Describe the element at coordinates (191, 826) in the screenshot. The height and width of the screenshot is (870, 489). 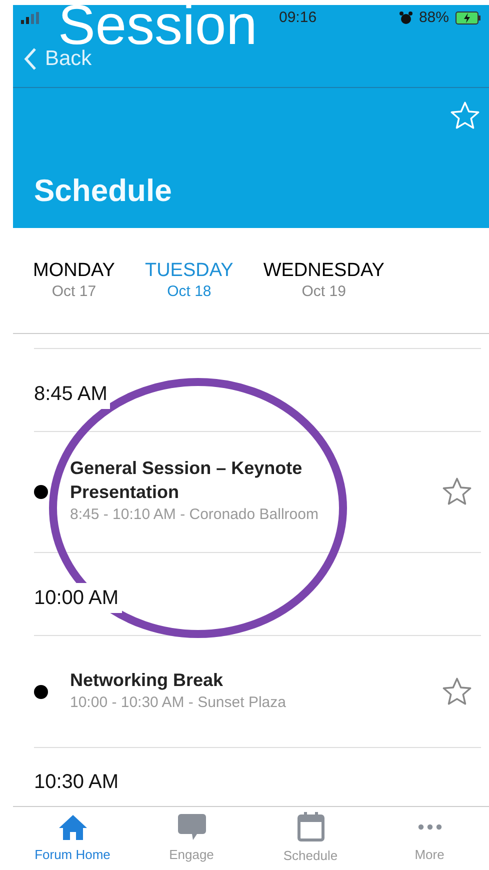
I see `speech-bubble-icon` at that location.